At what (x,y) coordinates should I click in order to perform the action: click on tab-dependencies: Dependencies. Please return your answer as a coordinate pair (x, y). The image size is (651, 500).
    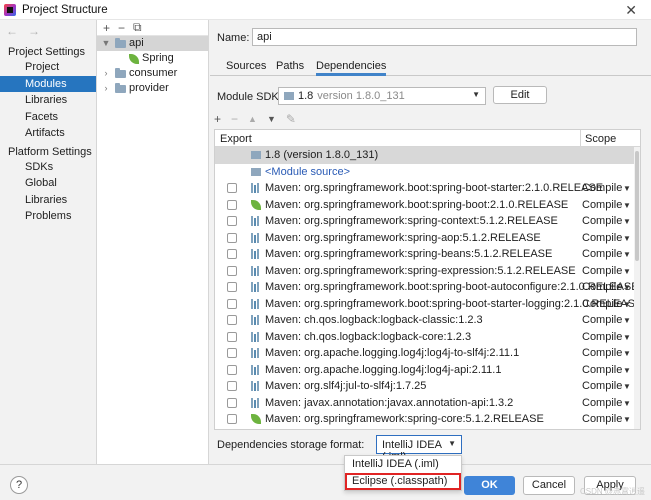
    Looking at the image, I should click on (351, 68).